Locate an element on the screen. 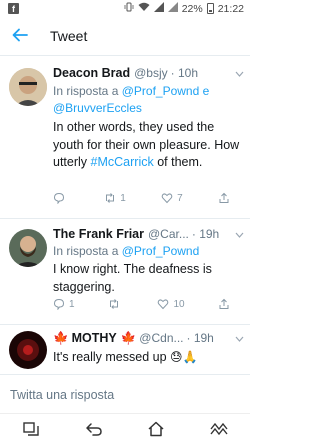 This screenshot has width=320, height=444. facebook-icon: f is located at coordinates (13, 8).